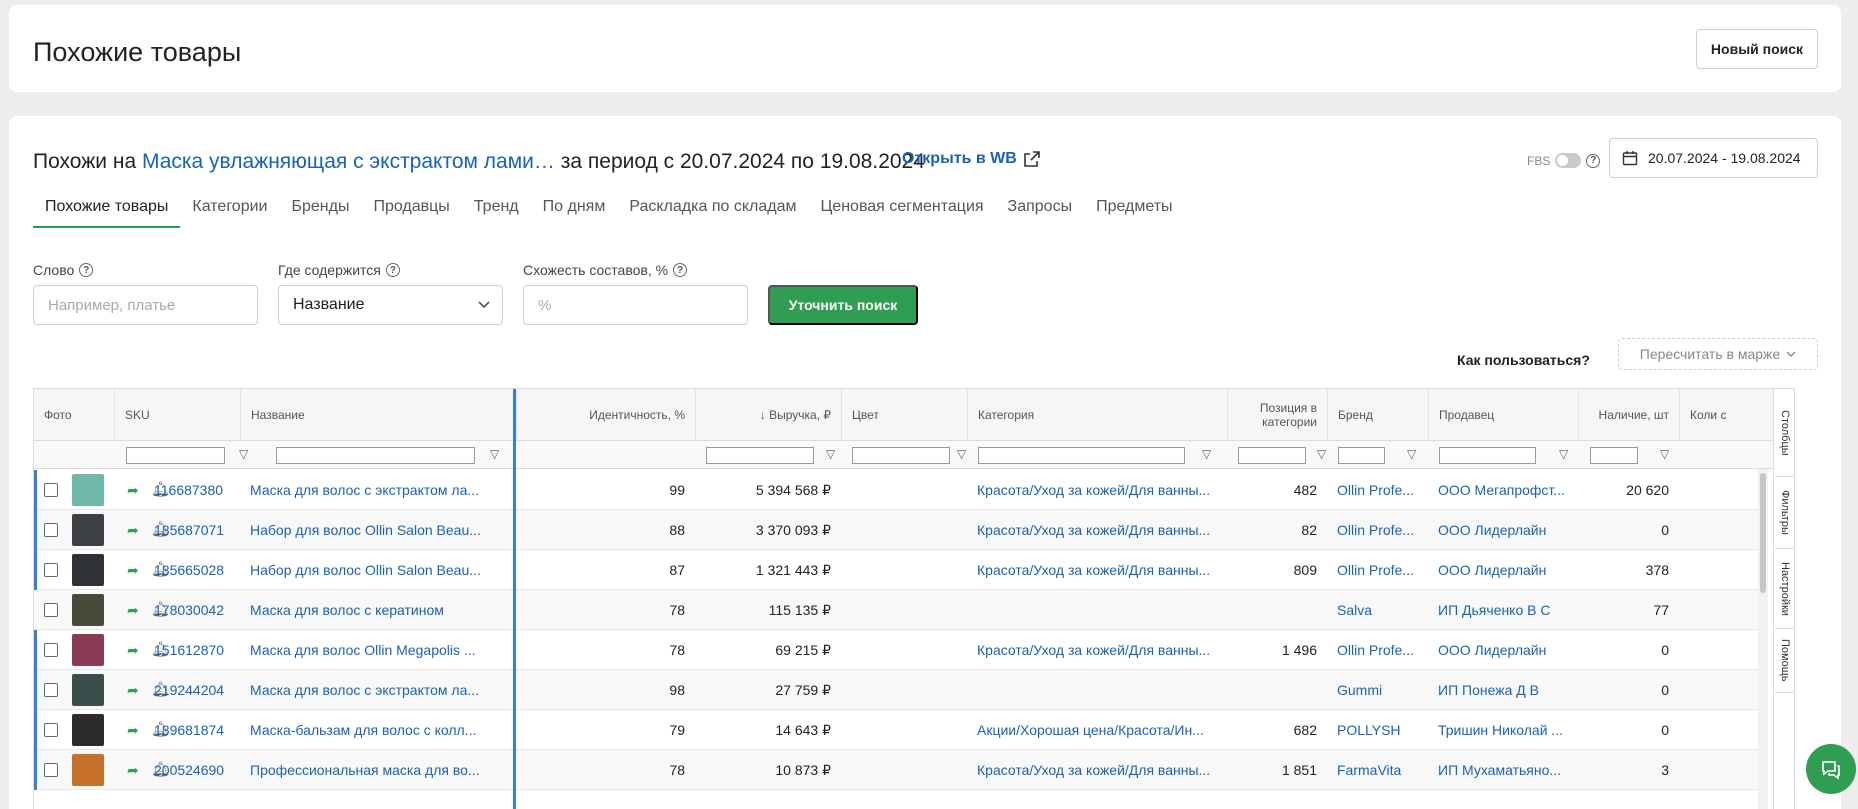  Describe the element at coordinates (901, 455) in the screenshot. I see `color-filter-input` at that location.